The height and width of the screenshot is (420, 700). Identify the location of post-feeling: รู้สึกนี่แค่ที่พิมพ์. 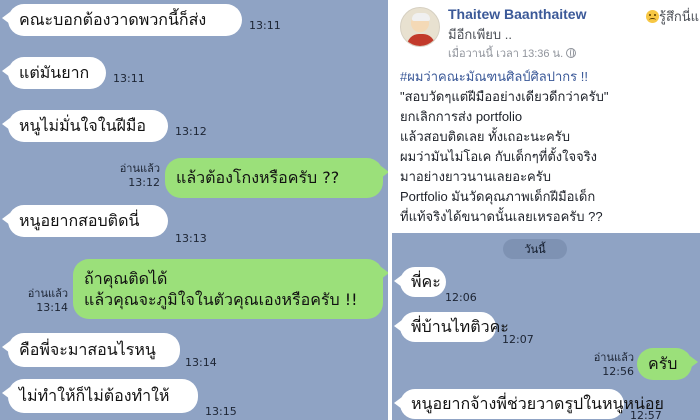
(672, 16).